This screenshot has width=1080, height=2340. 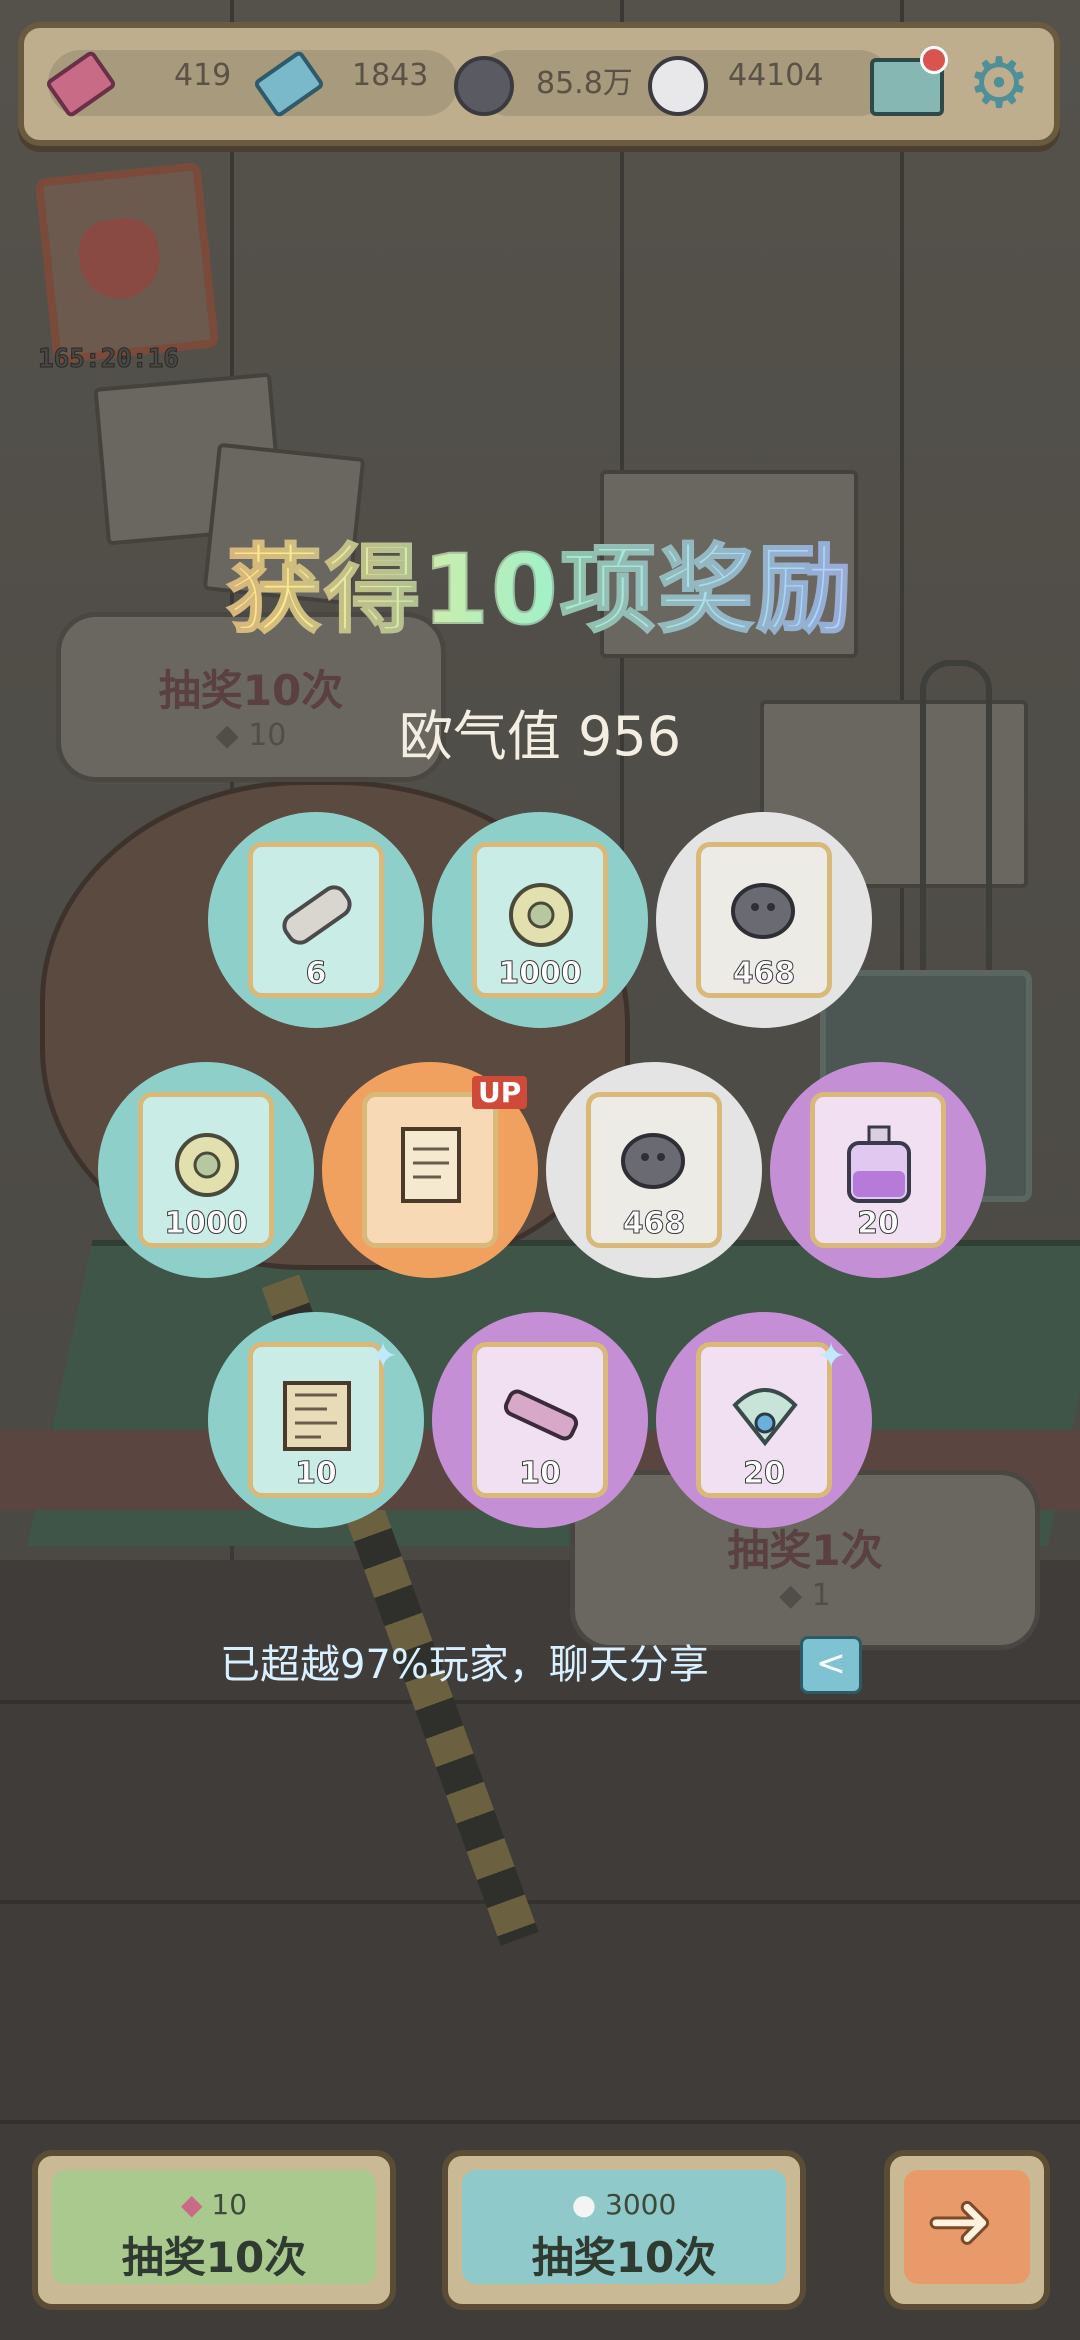 I want to click on reward-item: ✦ 20, so click(x=764, y=1420).